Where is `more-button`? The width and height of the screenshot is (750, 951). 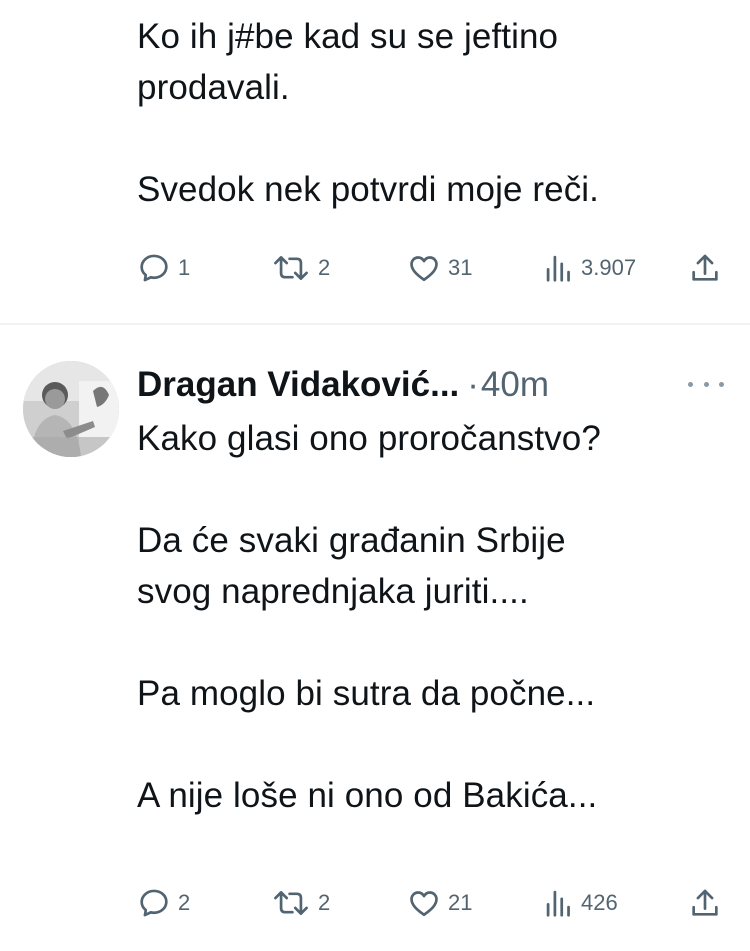 more-button is located at coordinates (706, 384).